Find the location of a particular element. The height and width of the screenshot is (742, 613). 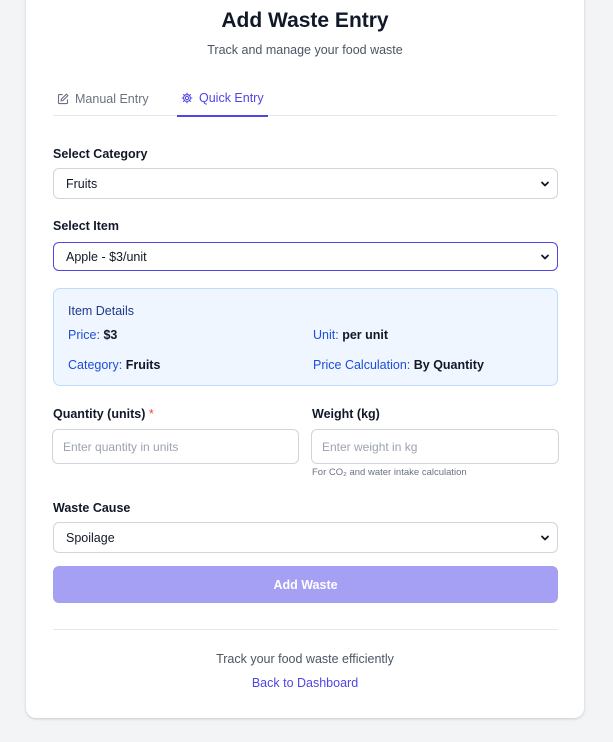

item-select: Apple - $3/unit is located at coordinates (305, 256).